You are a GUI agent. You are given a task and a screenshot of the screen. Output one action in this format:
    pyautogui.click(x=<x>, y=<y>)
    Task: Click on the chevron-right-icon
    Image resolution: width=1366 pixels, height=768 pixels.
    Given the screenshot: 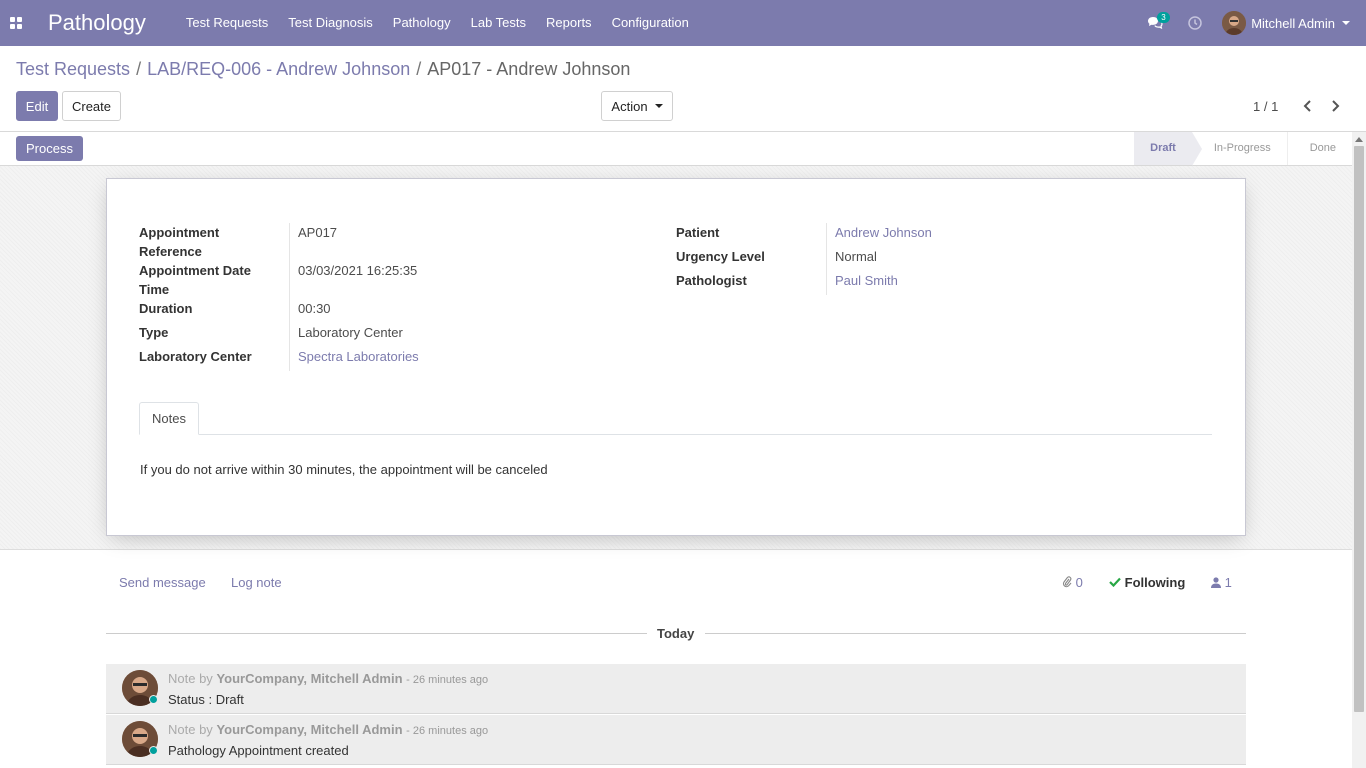 What is the action you would take?
    pyautogui.click(x=1335, y=106)
    